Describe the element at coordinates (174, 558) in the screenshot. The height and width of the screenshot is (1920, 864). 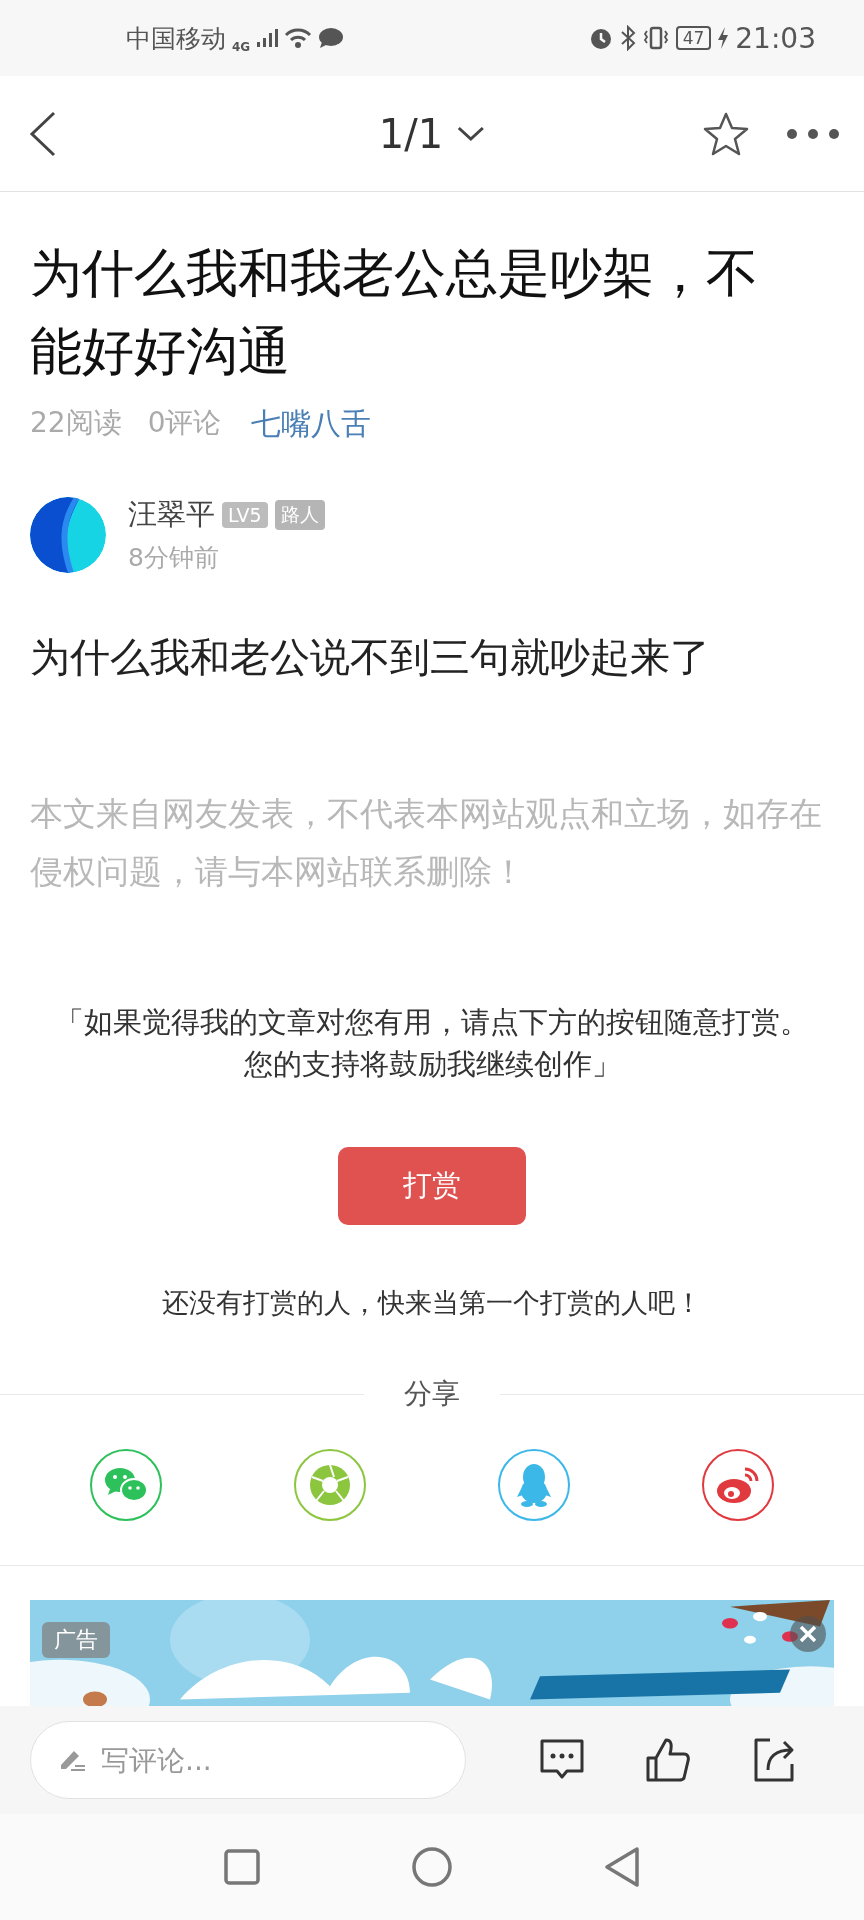
I see `post-time: 8分钟前` at that location.